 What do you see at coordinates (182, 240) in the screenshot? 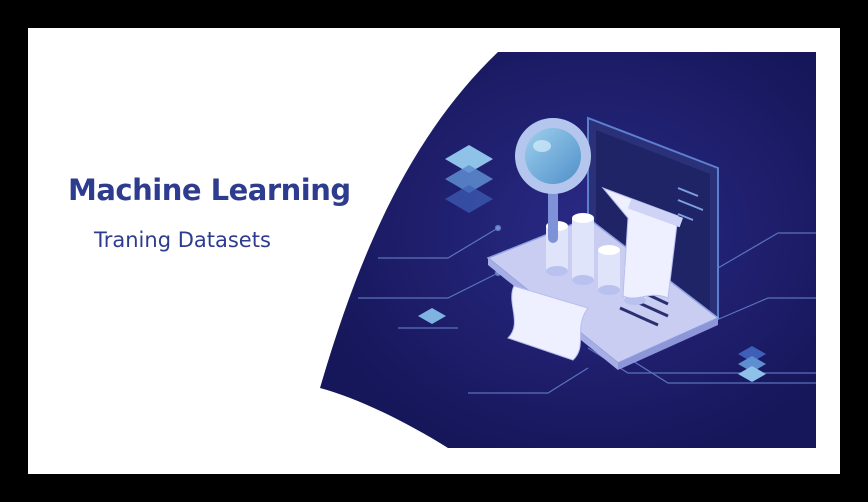
I see `banner-subtitle: Traning Datasets` at bounding box center [182, 240].